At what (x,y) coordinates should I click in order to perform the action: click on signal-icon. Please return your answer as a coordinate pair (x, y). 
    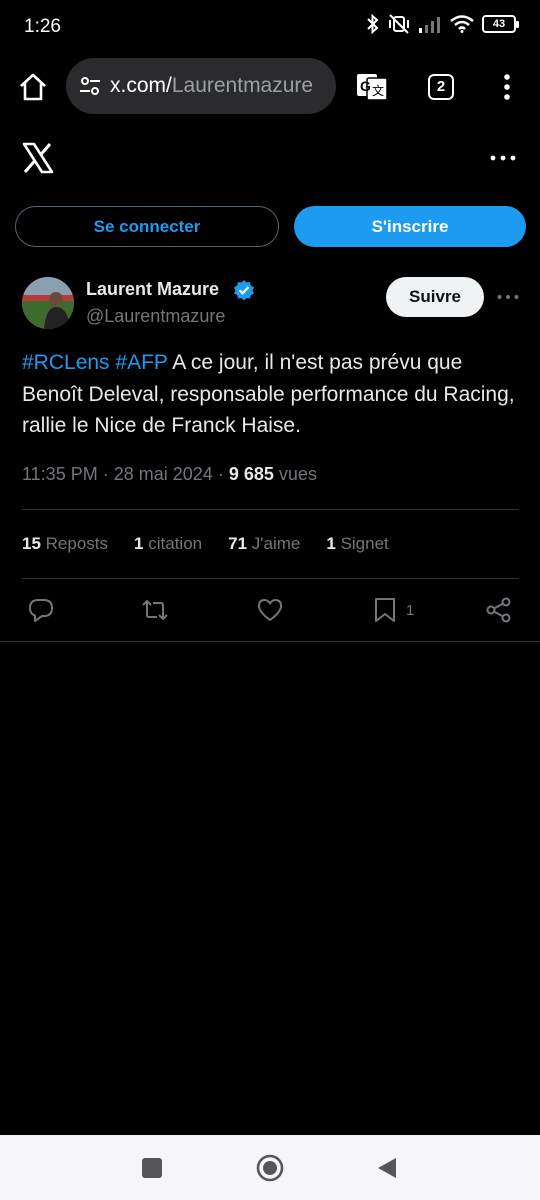
    Looking at the image, I should click on (429, 25).